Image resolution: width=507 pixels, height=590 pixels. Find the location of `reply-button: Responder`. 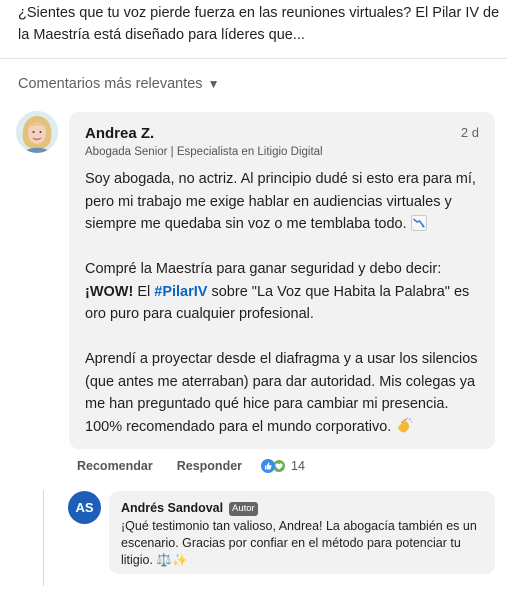

reply-button: Responder is located at coordinates (209, 466).